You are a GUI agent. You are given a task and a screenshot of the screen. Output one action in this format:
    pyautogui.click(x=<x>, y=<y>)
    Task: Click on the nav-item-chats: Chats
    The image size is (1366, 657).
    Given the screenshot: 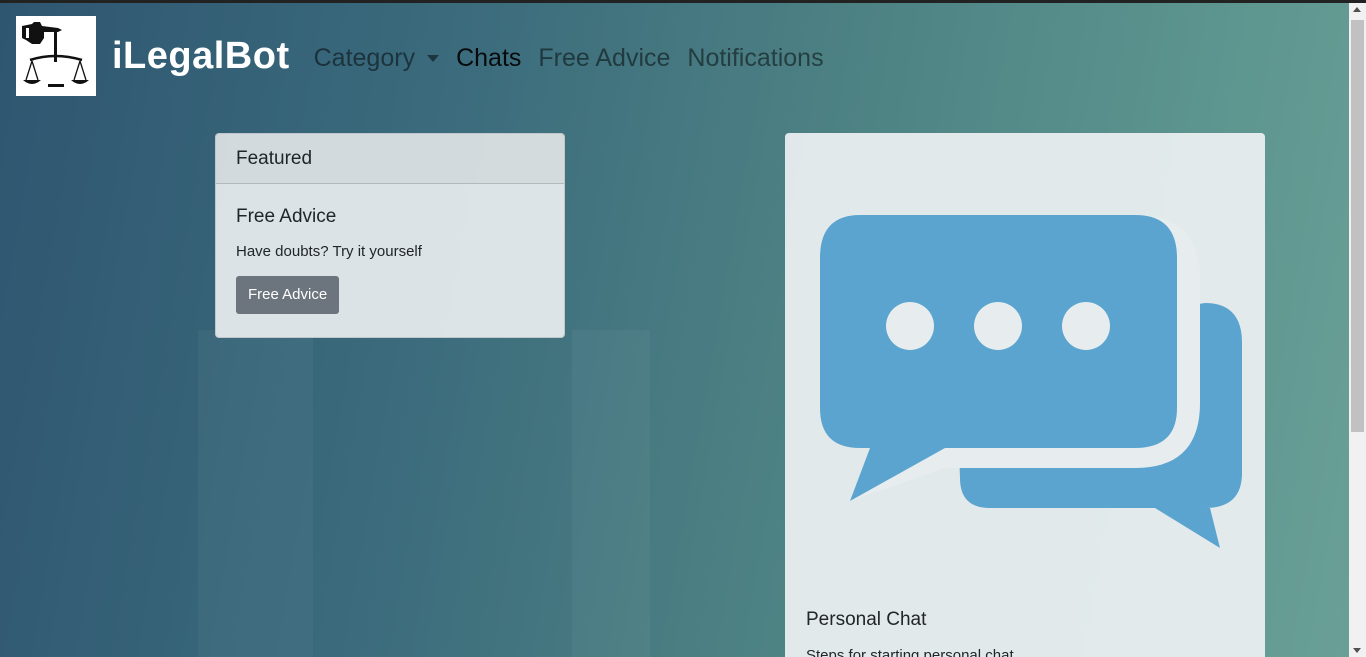 What is the action you would take?
    pyautogui.click(x=488, y=58)
    